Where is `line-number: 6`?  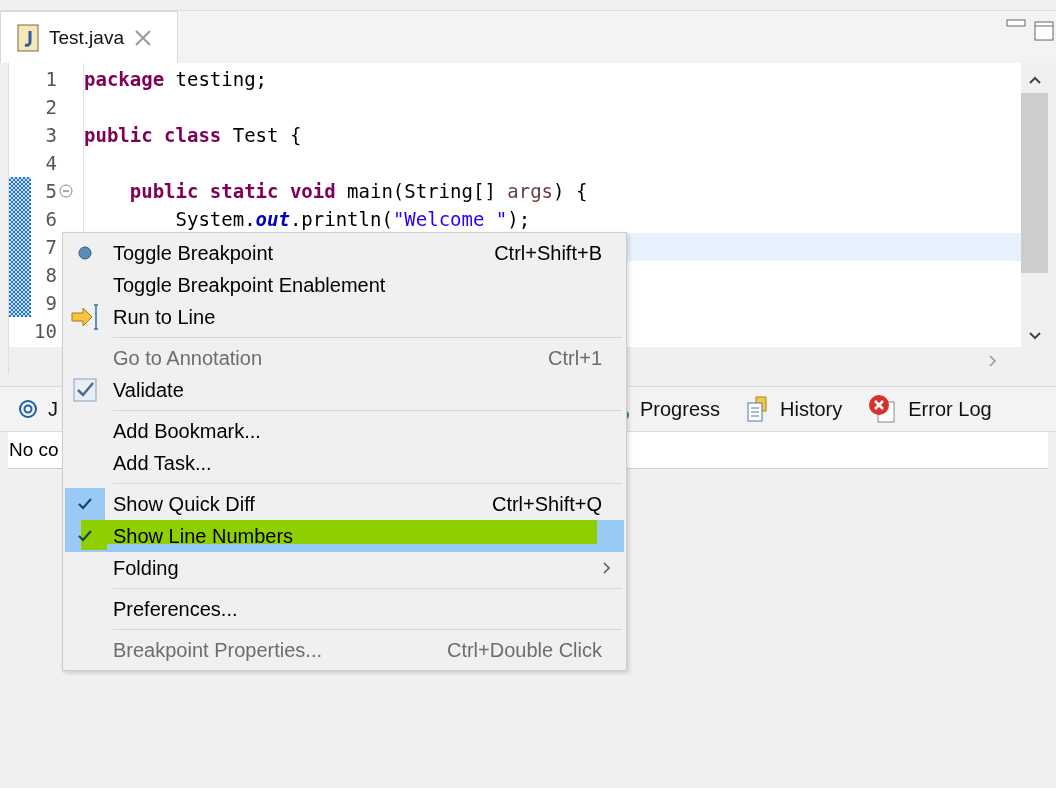
line-number: 6 is located at coordinates (50, 219).